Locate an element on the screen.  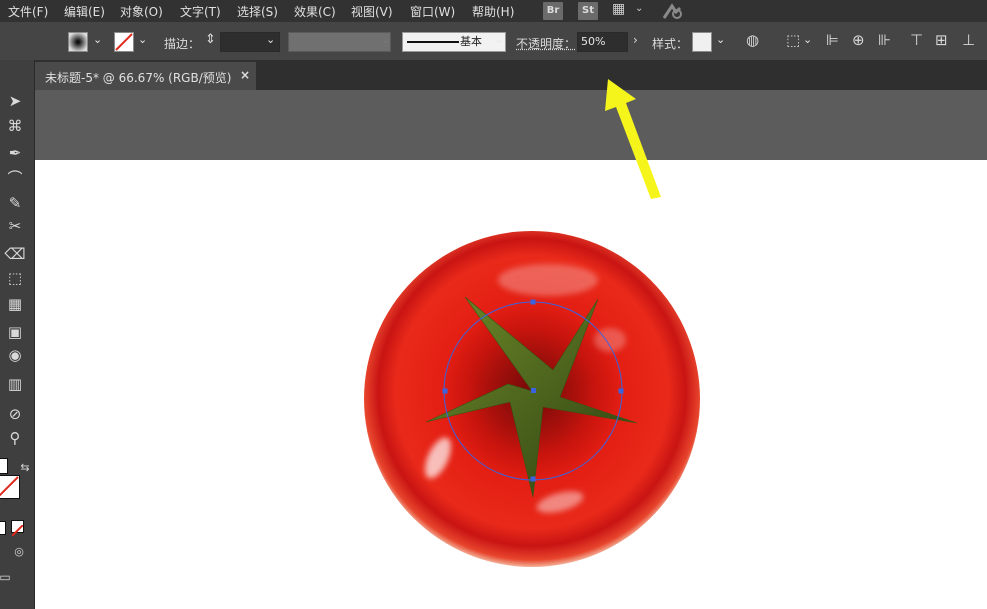
annotation-arrow is located at coordinates (633, 139).